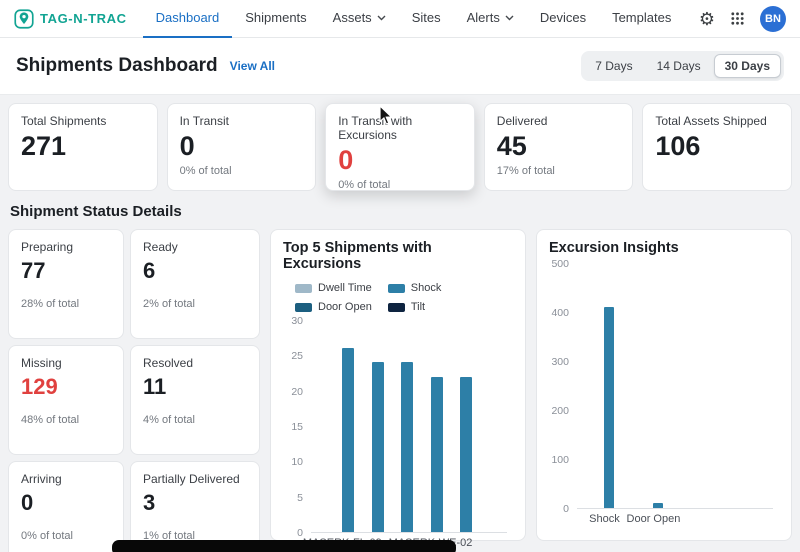 The height and width of the screenshot is (552, 800). What do you see at coordinates (66, 284) in the screenshot?
I see `status-card-preparing: Preparing 77 28% of total` at bounding box center [66, 284].